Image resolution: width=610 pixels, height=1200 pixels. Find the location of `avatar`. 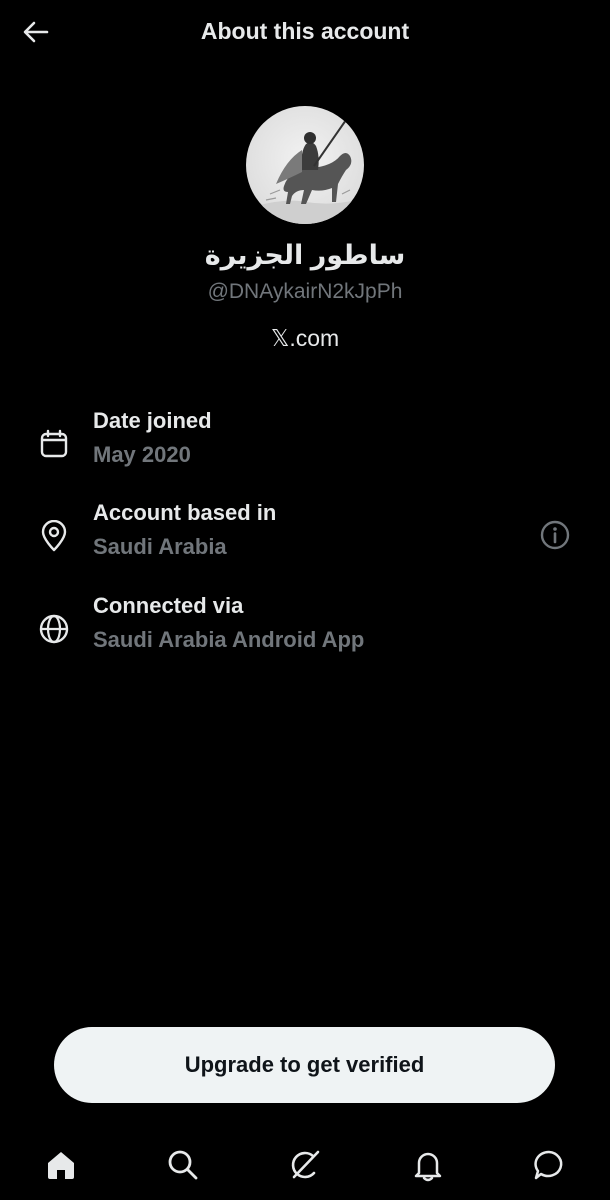

avatar is located at coordinates (305, 165).